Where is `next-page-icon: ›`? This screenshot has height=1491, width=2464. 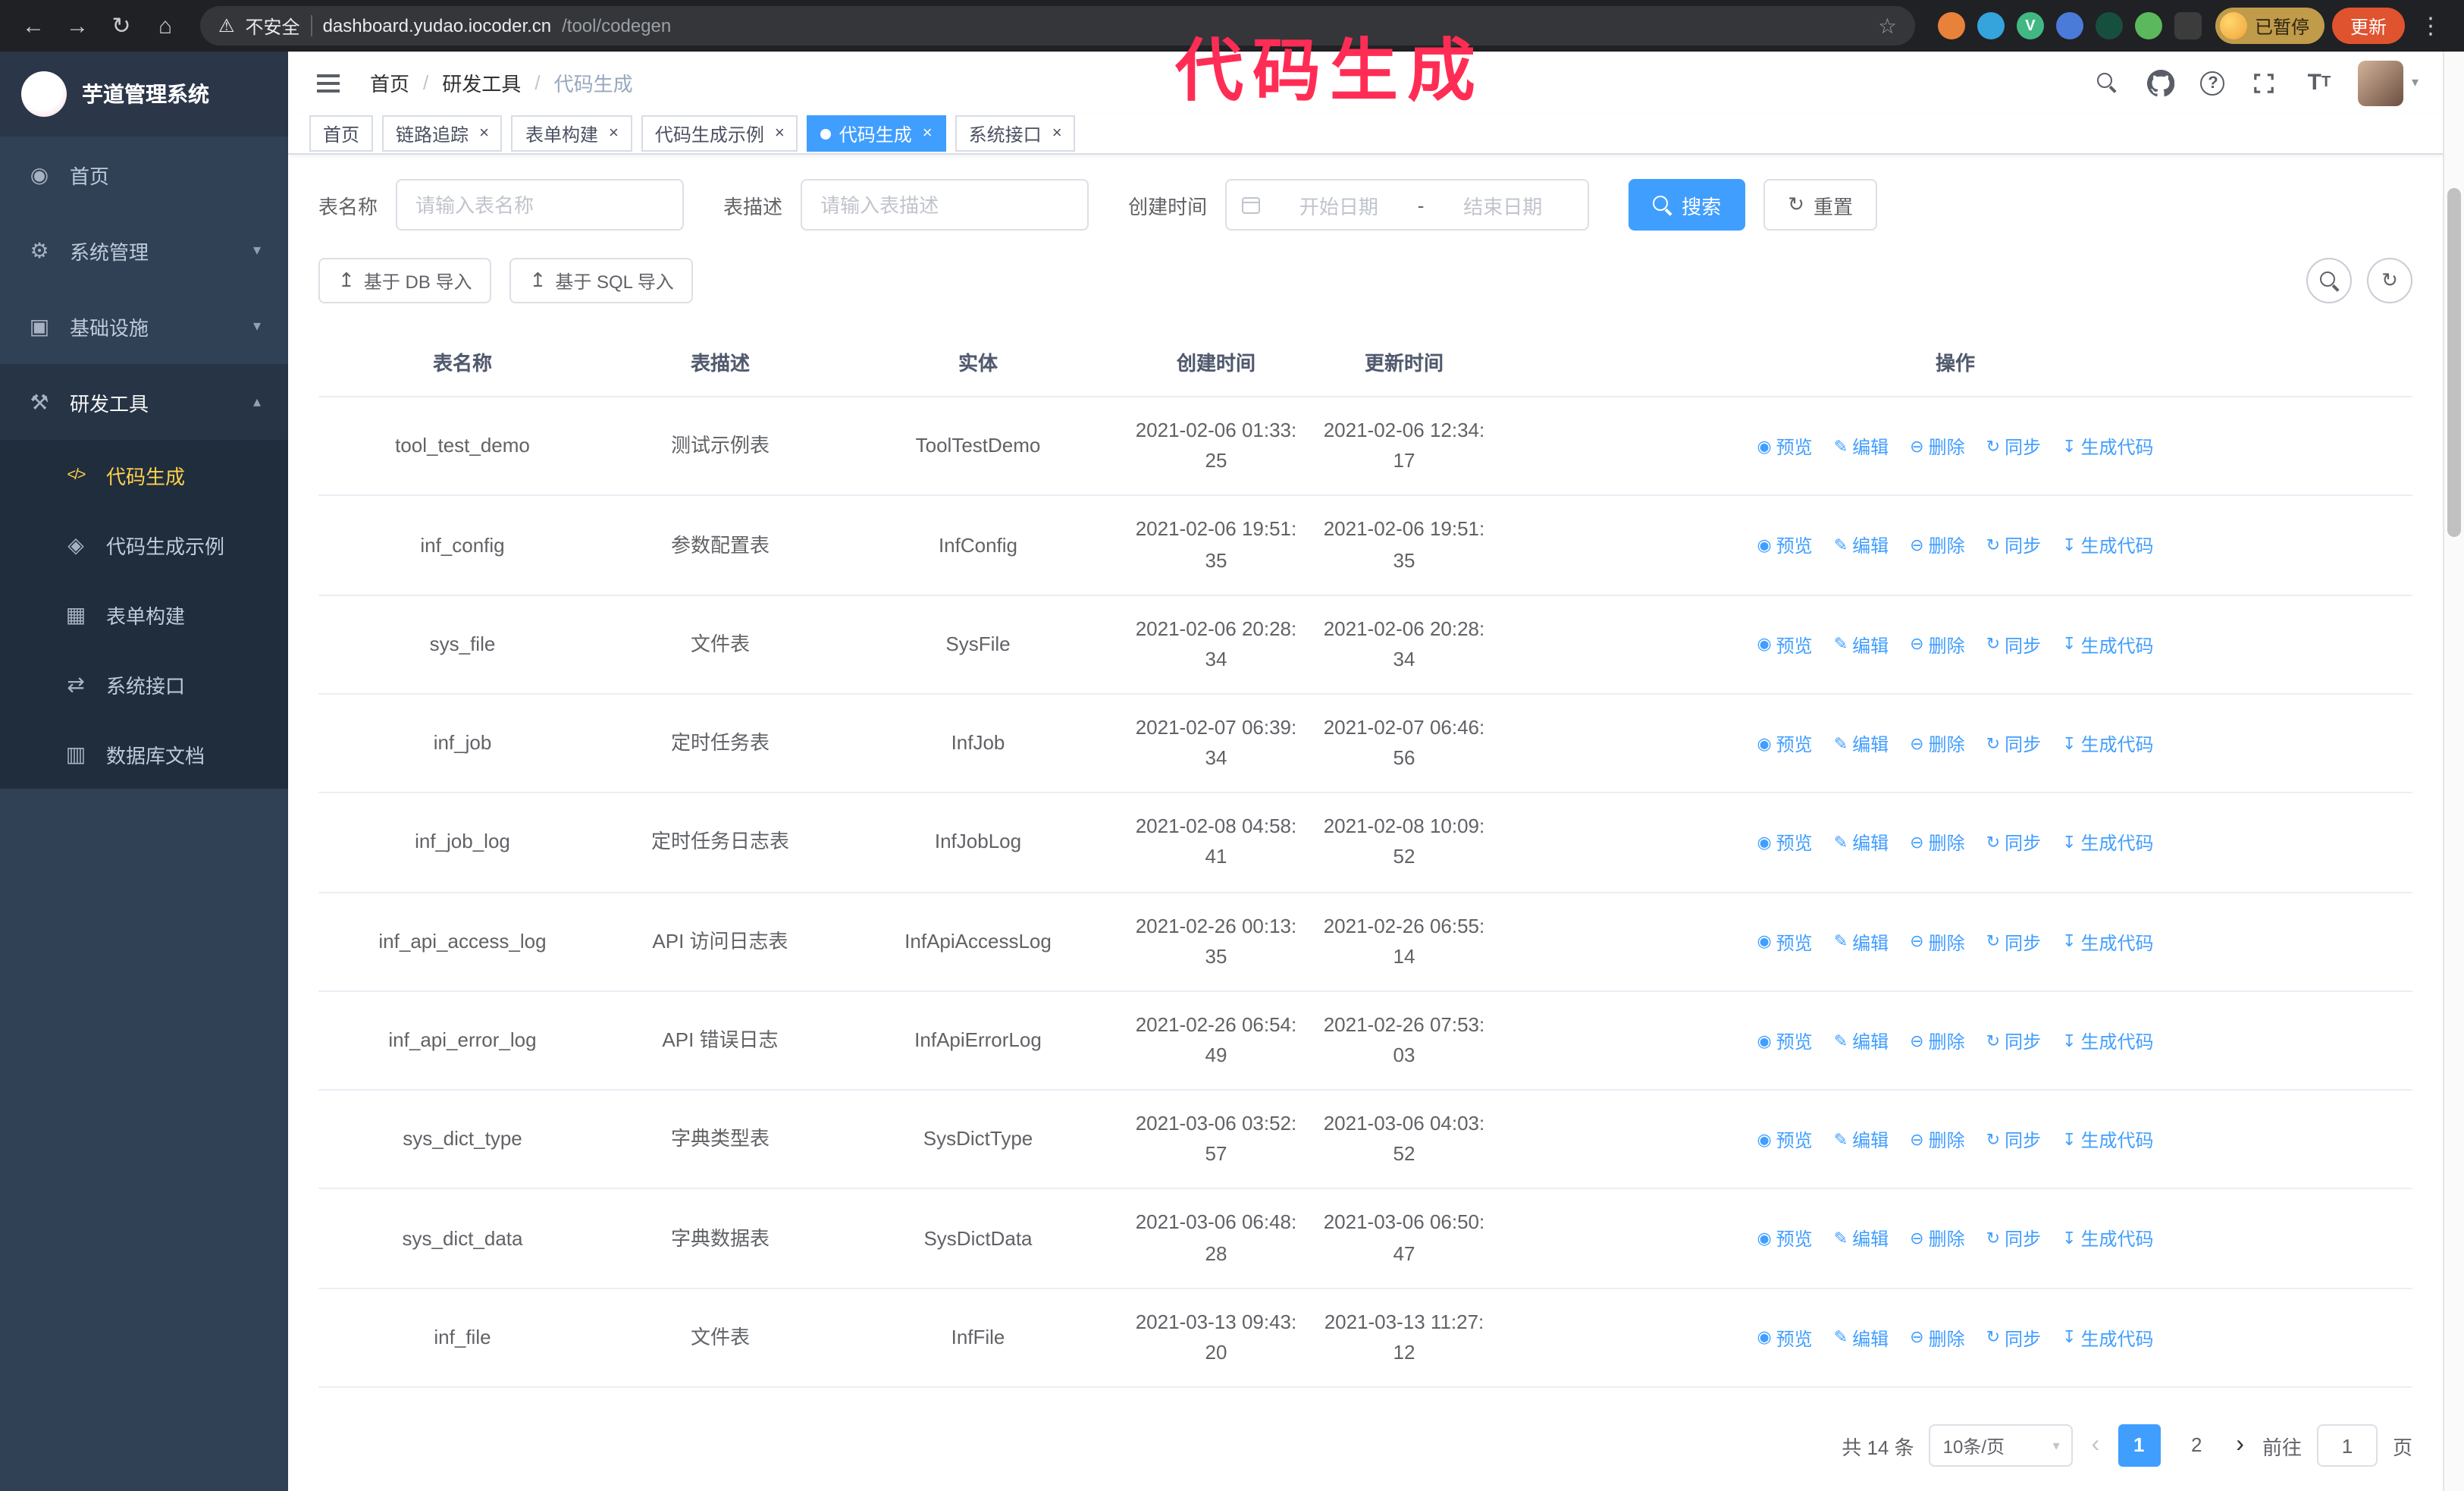 next-page-icon: › is located at coordinates (2240, 1445).